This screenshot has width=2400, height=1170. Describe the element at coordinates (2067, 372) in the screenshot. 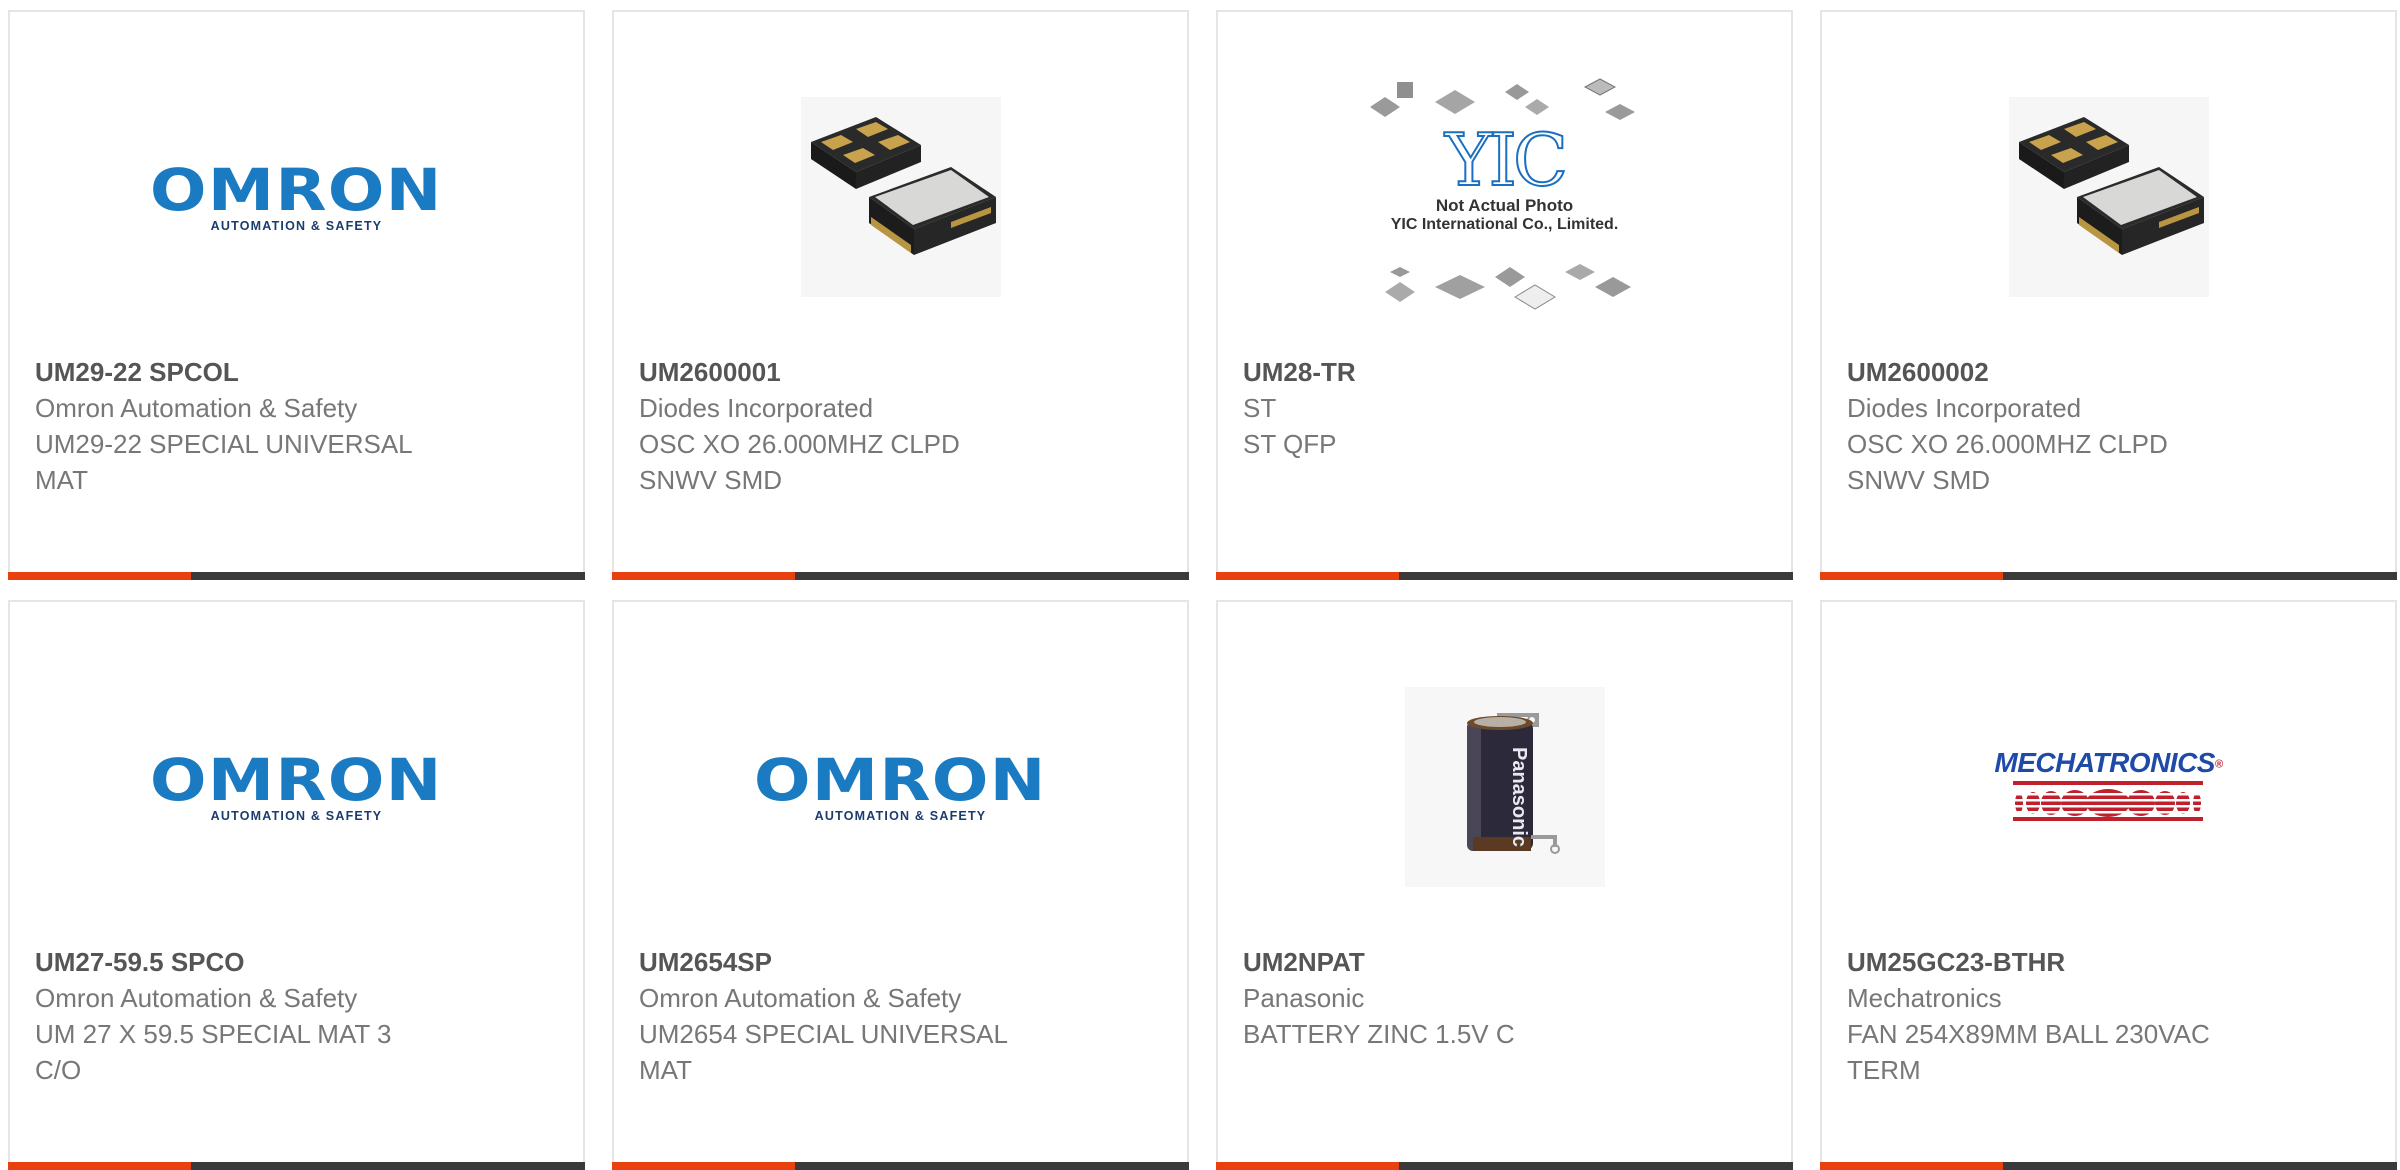

I see `part-number-link: UM2600002` at that location.